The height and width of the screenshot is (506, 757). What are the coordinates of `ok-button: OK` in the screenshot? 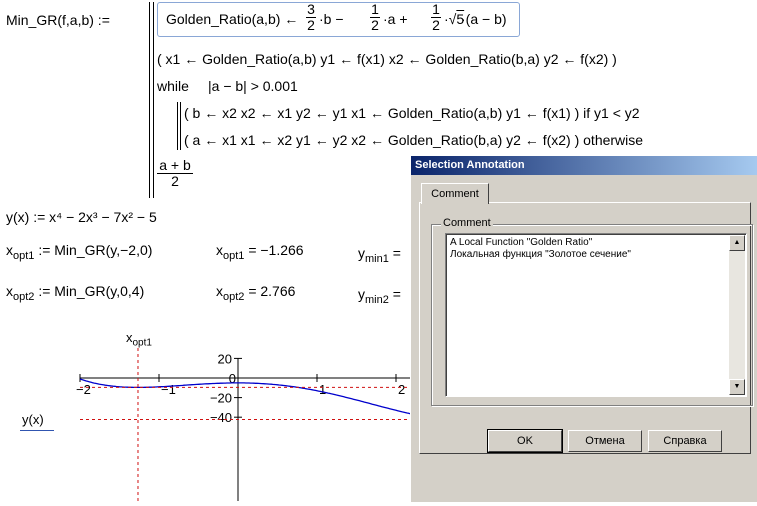 It's located at (525, 441).